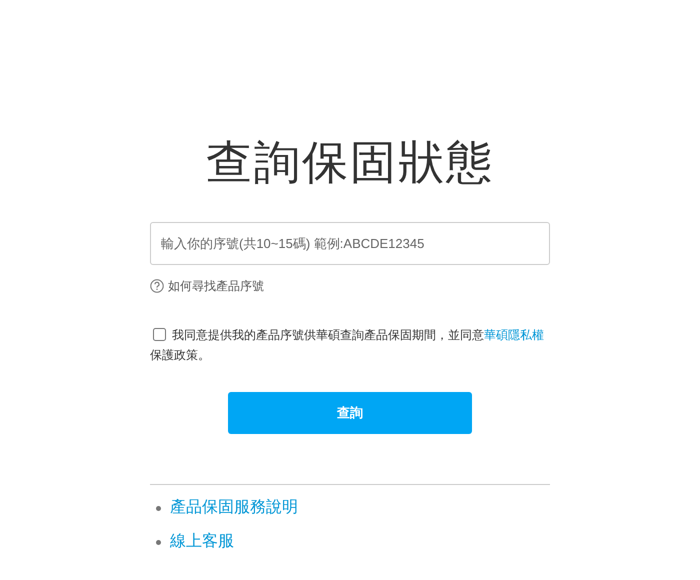 This screenshot has width=700, height=580. What do you see at coordinates (234, 508) in the screenshot?
I see `info-link: 產品保固服務說明` at bounding box center [234, 508].